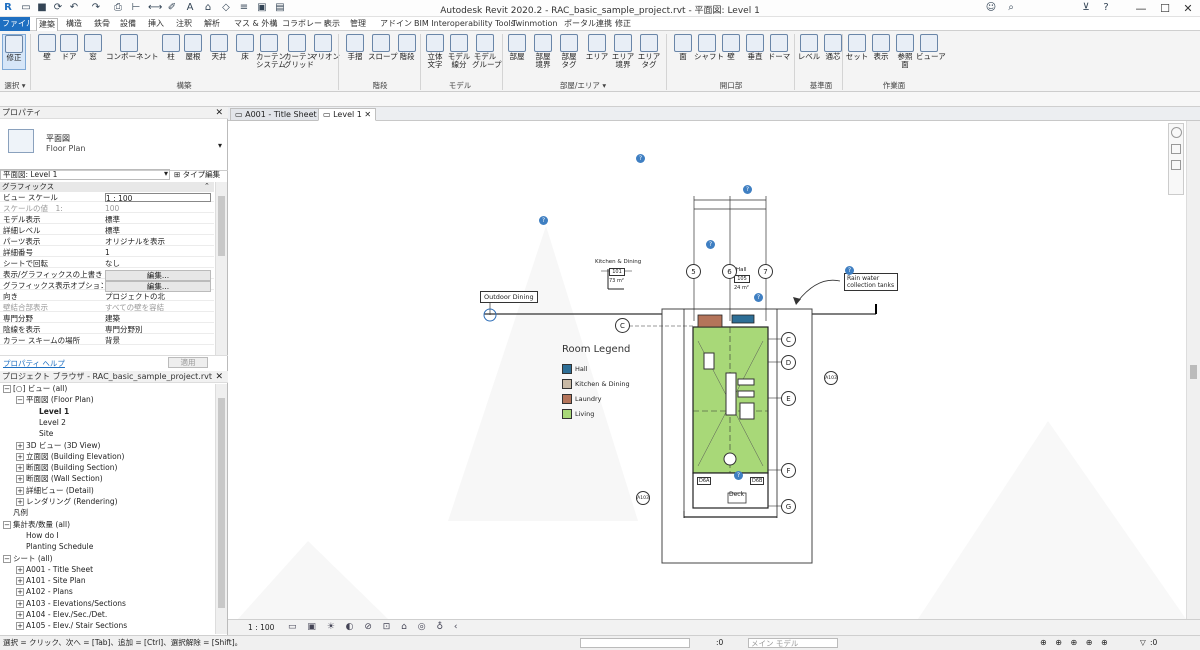 The image size is (1200, 650). Describe the element at coordinates (1086, 8) in the screenshot. I see `cart-icon: ⊻` at that location.